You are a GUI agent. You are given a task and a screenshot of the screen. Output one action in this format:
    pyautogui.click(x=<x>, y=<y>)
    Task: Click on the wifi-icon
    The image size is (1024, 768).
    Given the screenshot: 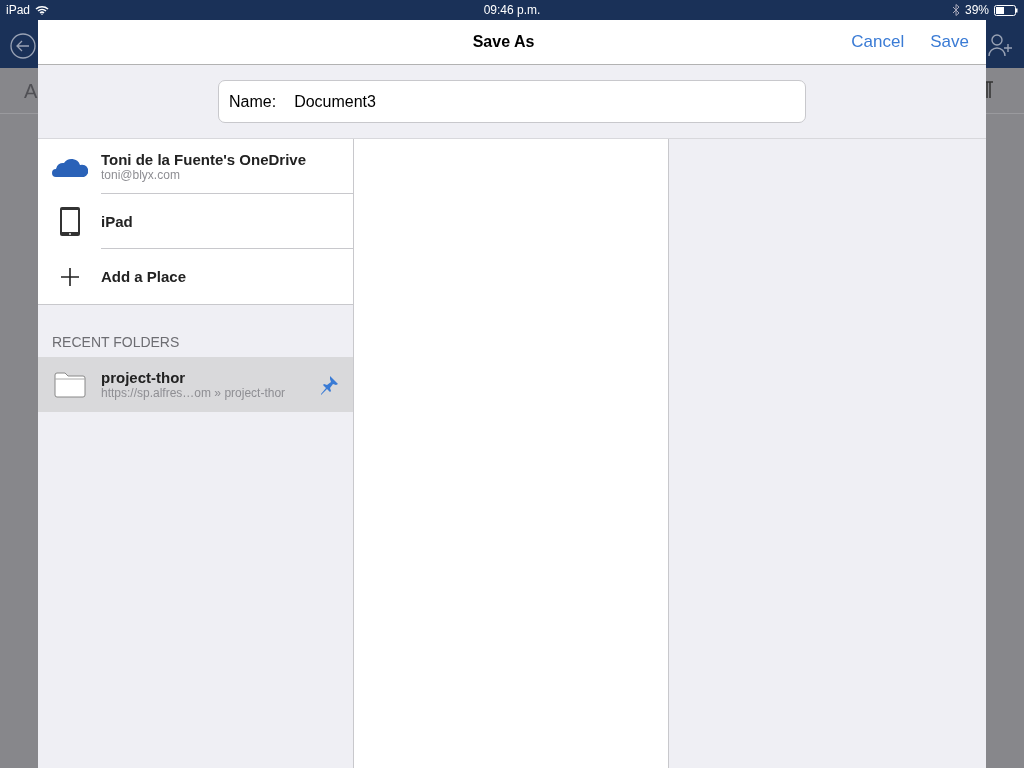 What is the action you would take?
    pyautogui.click(x=42, y=10)
    